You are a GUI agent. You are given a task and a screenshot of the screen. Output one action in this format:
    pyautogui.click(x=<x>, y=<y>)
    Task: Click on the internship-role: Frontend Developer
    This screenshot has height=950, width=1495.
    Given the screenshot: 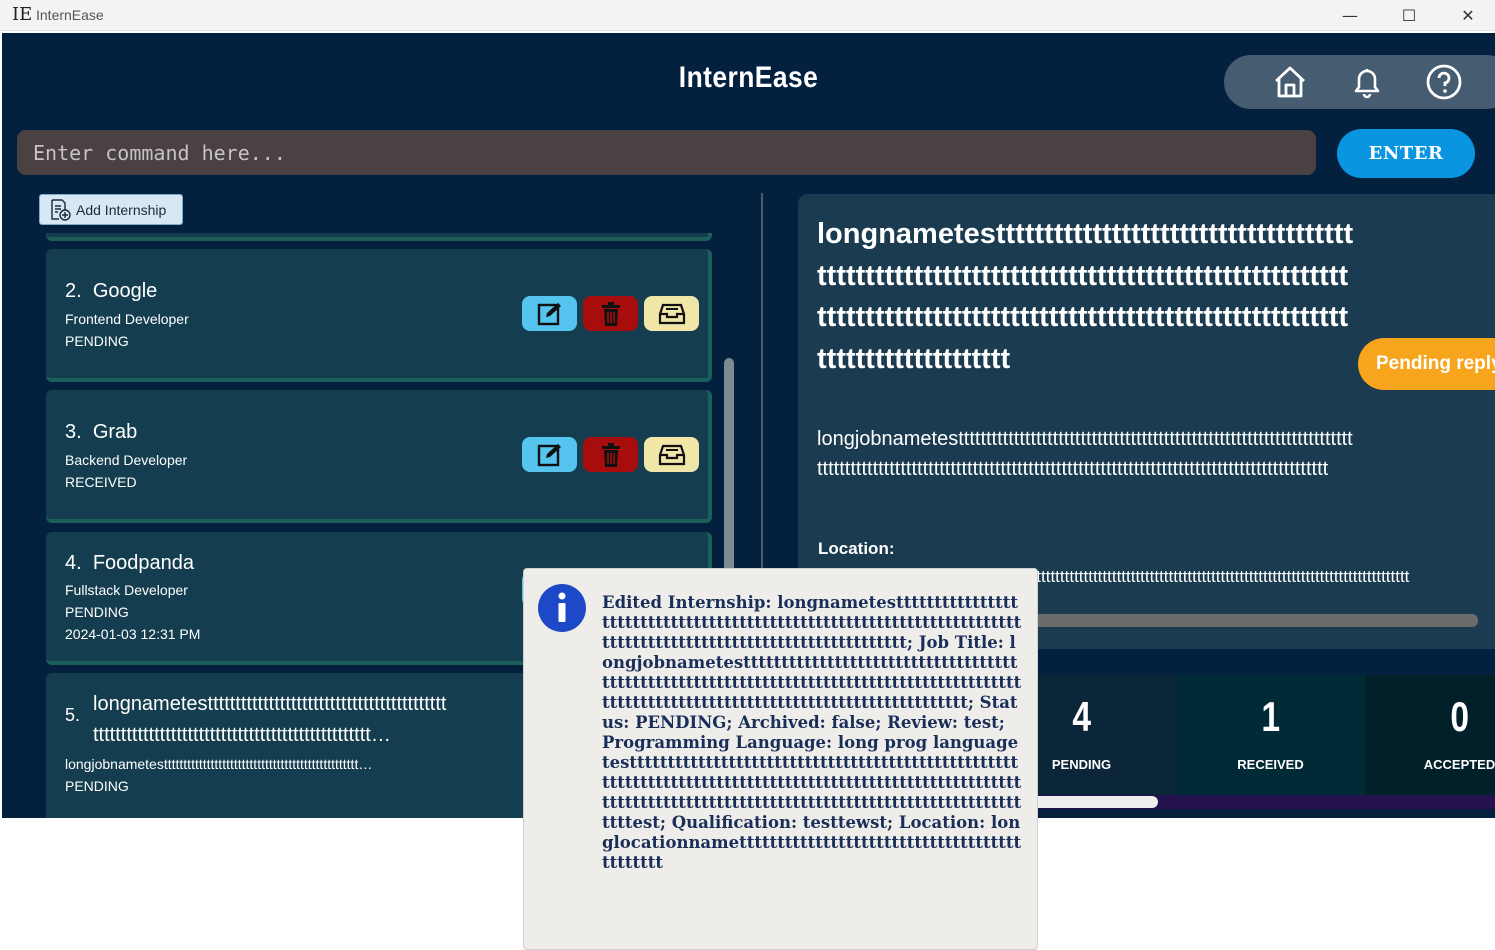 What is the action you would take?
    pyautogui.click(x=127, y=319)
    